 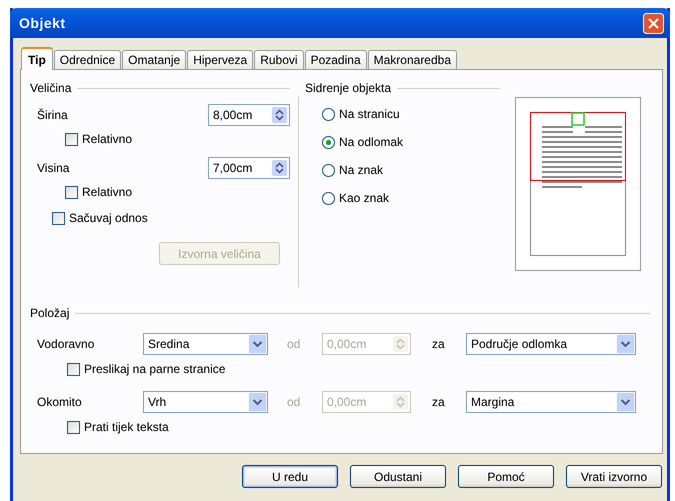 What do you see at coordinates (66, 344) in the screenshot?
I see `field-label: Vodoravno` at bounding box center [66, 344].